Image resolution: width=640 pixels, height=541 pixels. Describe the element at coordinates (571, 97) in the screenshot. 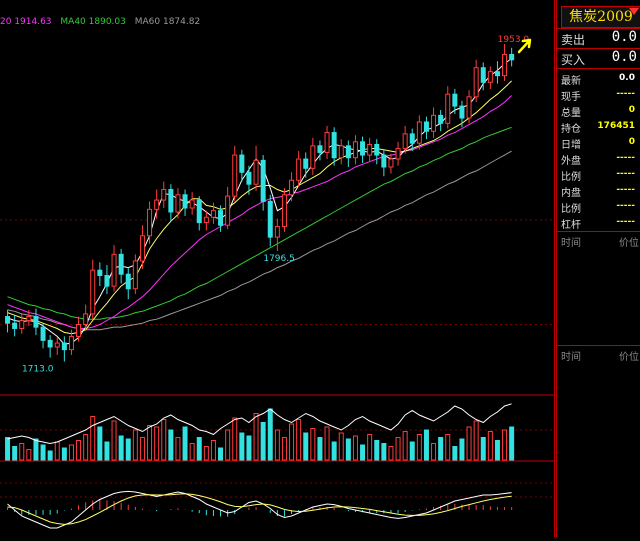

I see `stat-label: 现手` at that location.